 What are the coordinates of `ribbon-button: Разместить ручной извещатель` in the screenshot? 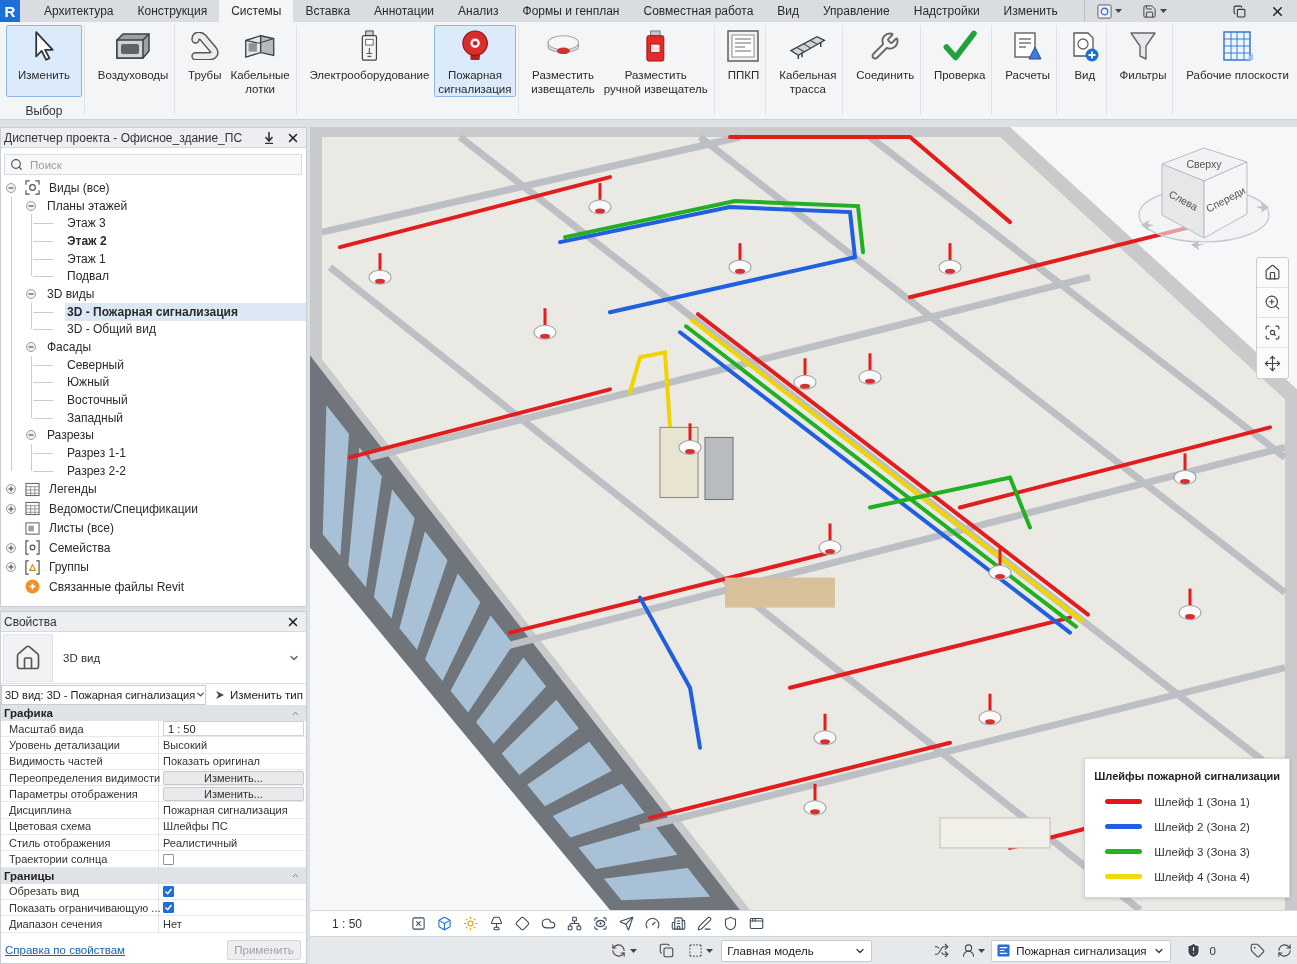 It's located at (655, 61).